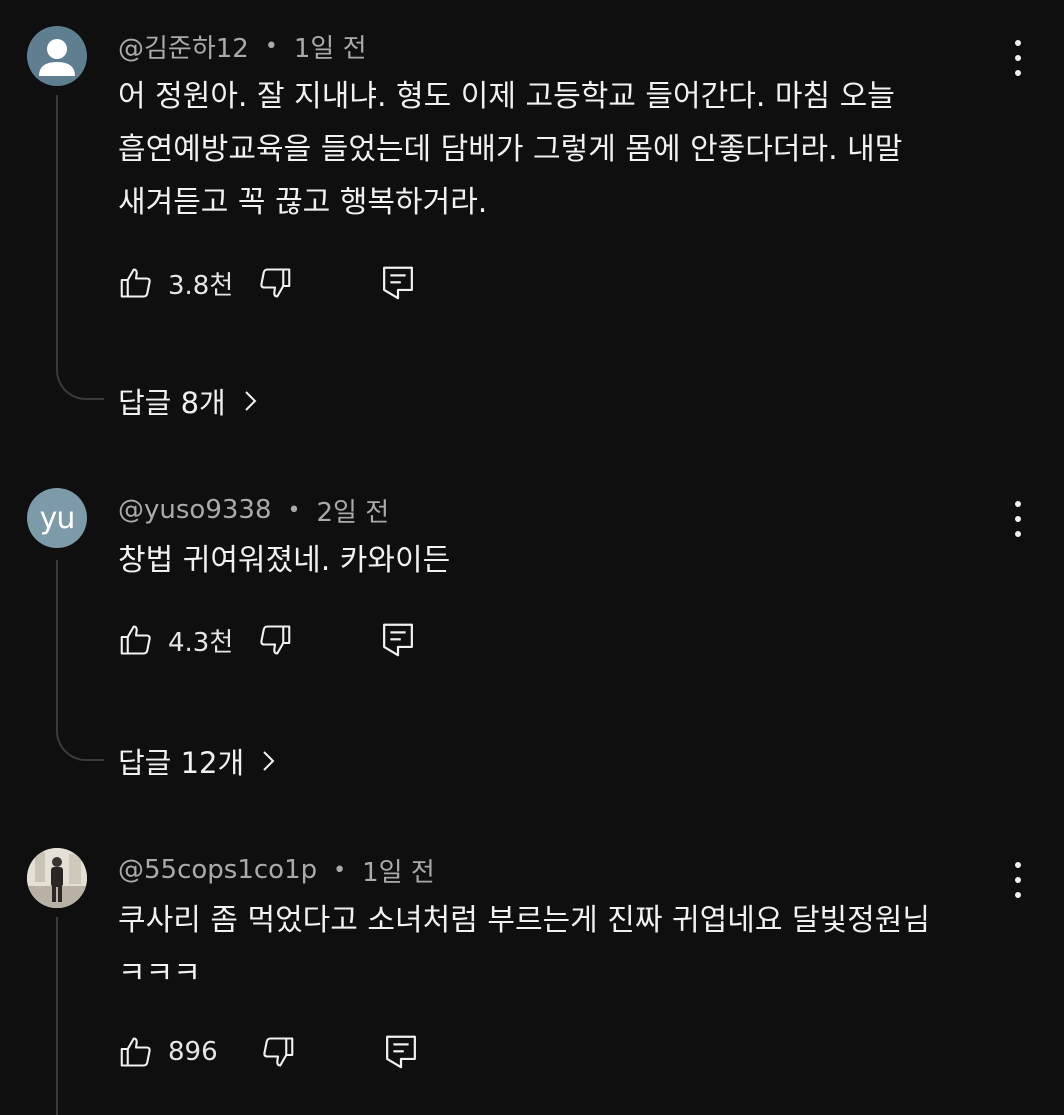 The width and height of the screenshot is (1064, 1115). I want to click on comment-meta: @김준하12 • 1일 전, so click(242, 46).